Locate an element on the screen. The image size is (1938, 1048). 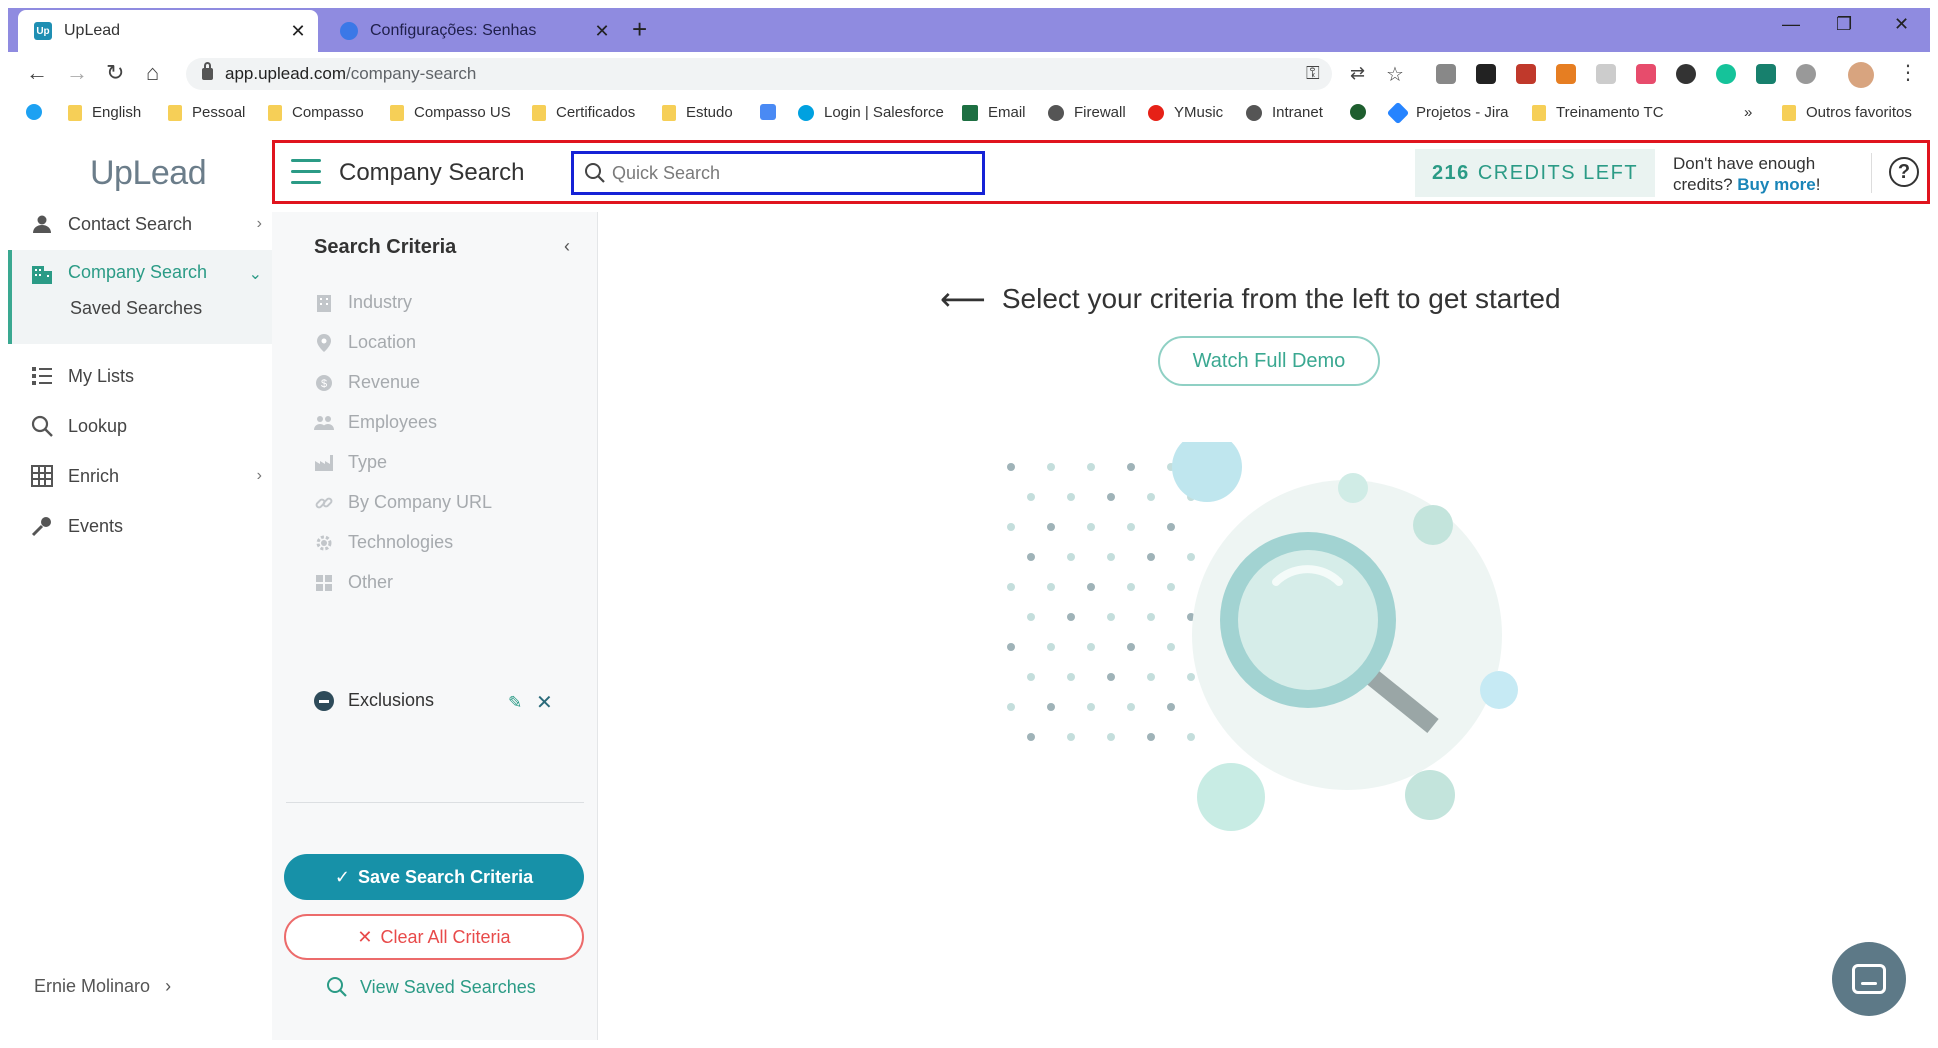
globe-icon is located at coordinates (1254, 112).